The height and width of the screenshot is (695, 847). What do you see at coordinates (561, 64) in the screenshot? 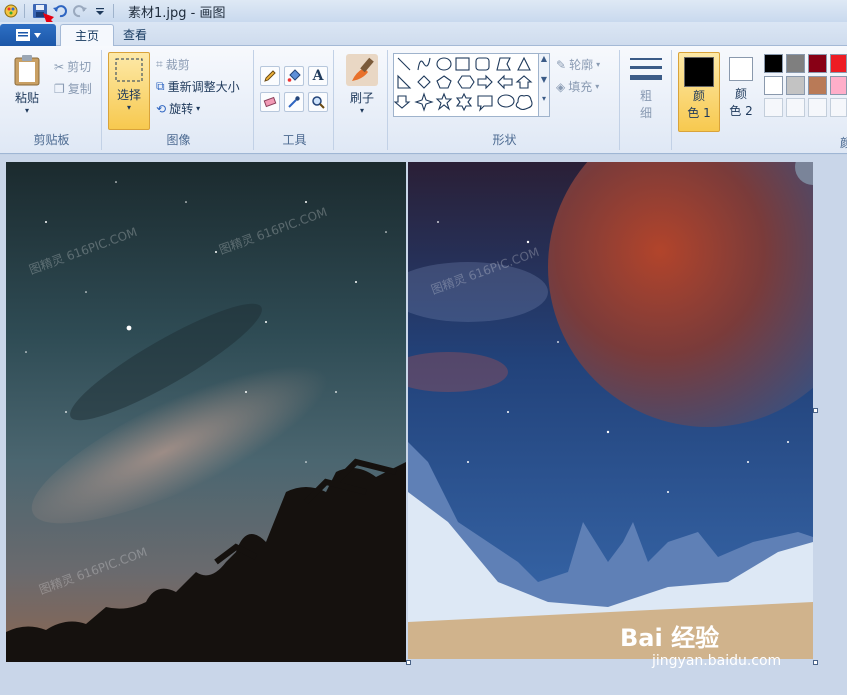
I see `outline-brush-icon: ✎` at bounding box center [561, 64].